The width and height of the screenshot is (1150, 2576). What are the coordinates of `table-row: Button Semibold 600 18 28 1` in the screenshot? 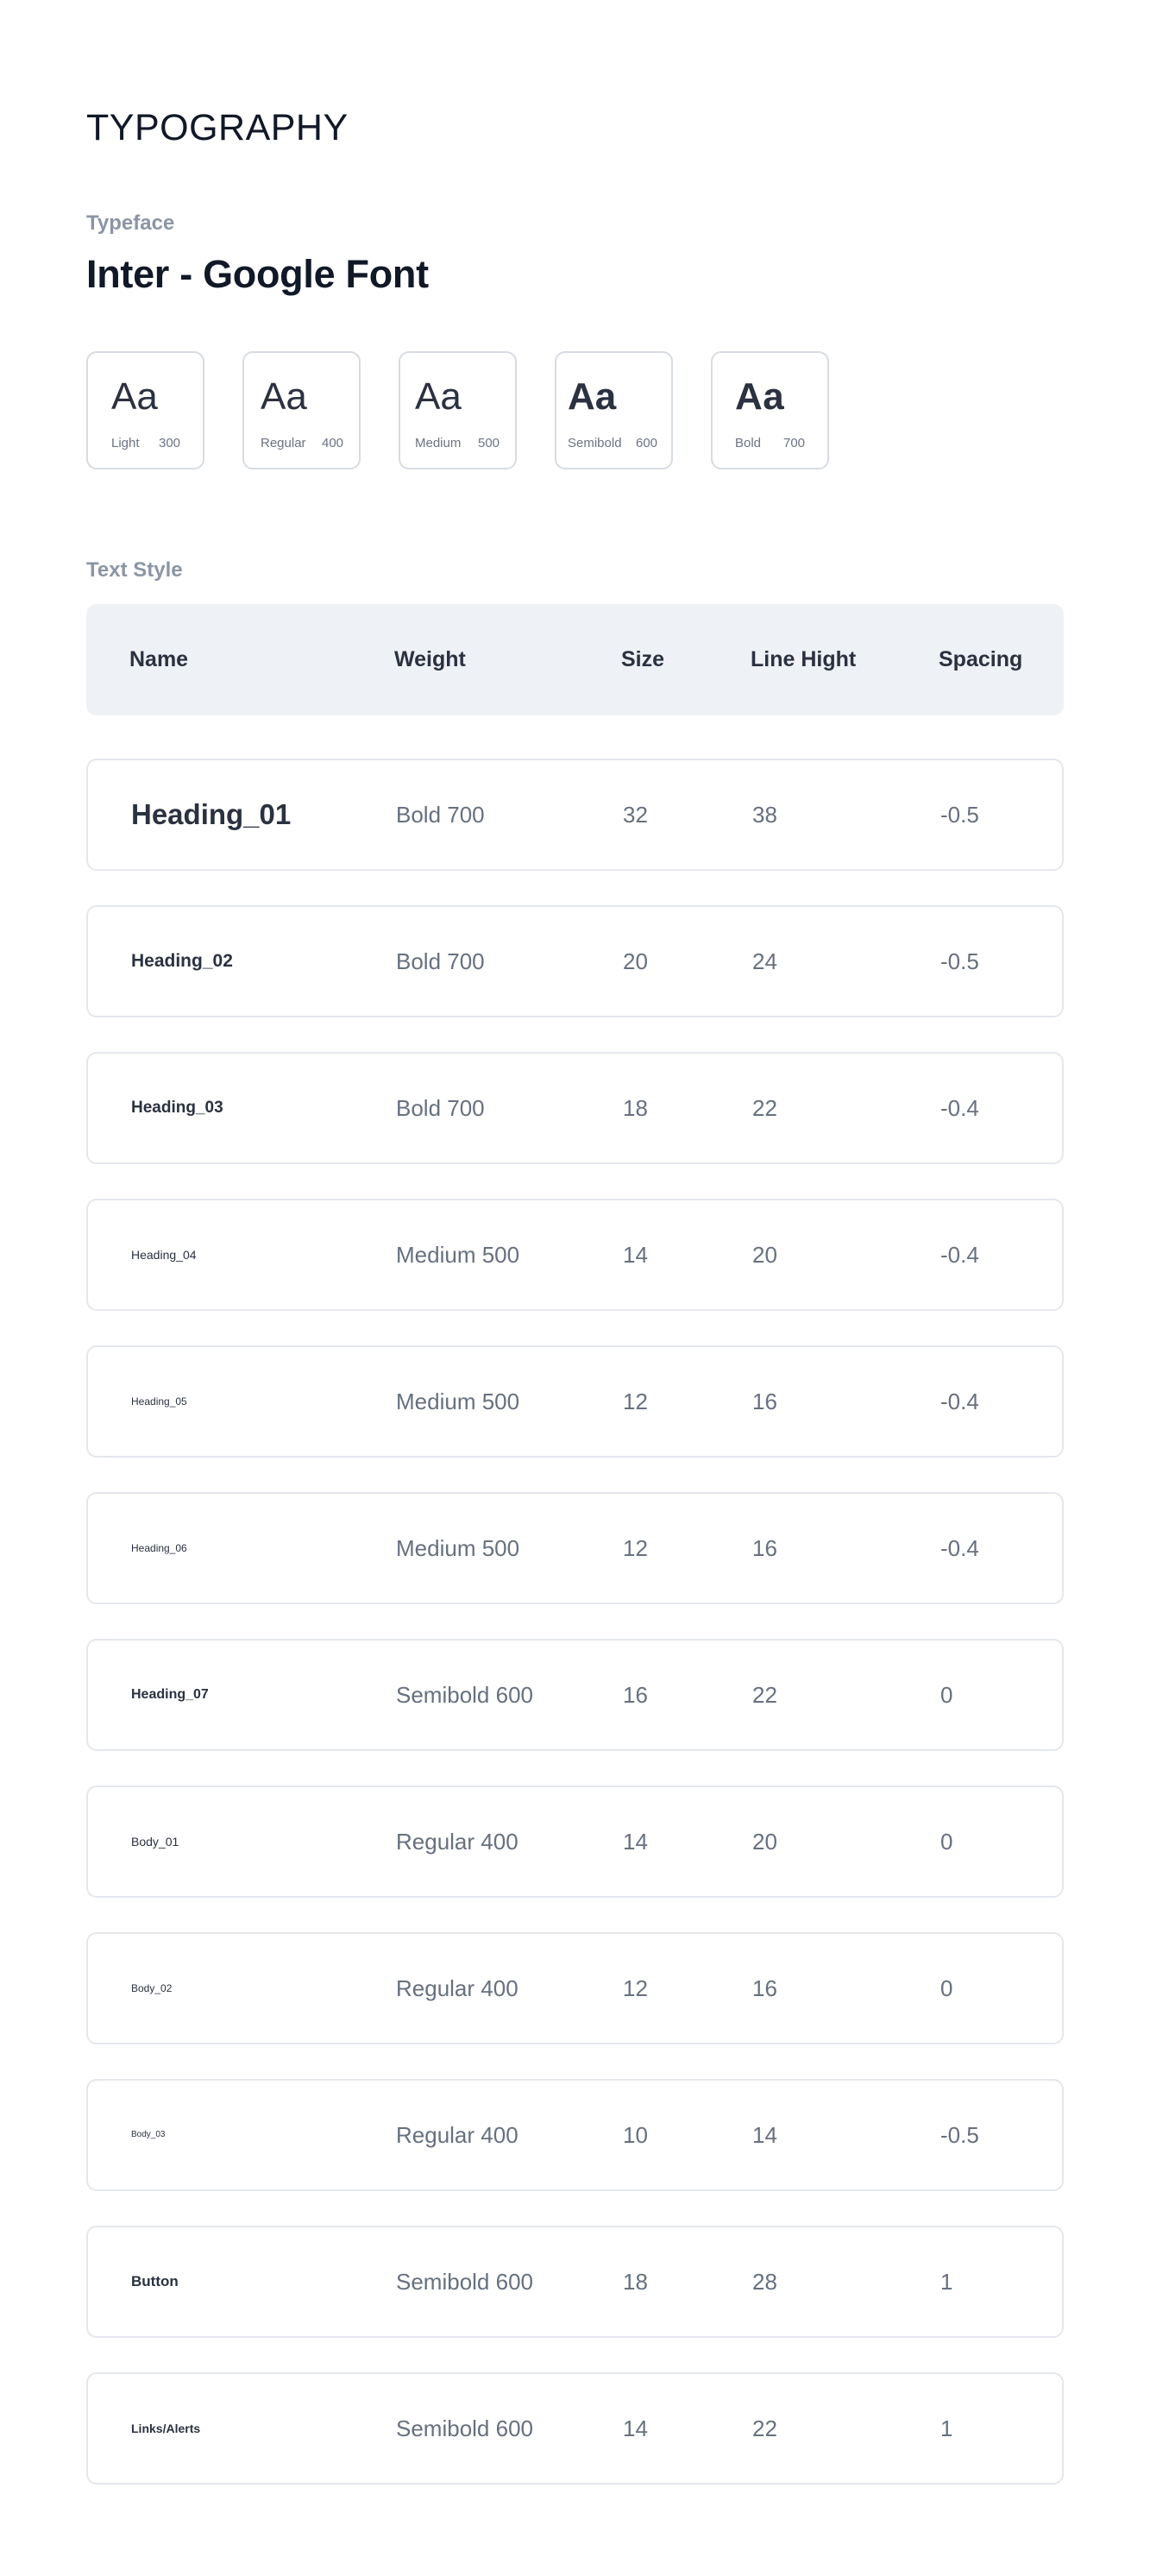 It's located at (575, 2282).